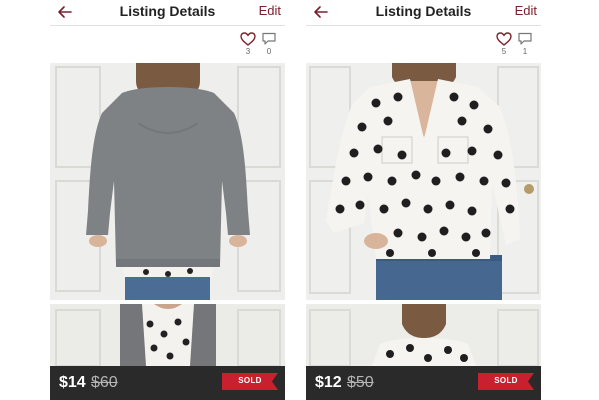  Describe the element at coordinates (167, 383) in the screenshot. I see `price-bar: $14 $60 SOLD` at that location.